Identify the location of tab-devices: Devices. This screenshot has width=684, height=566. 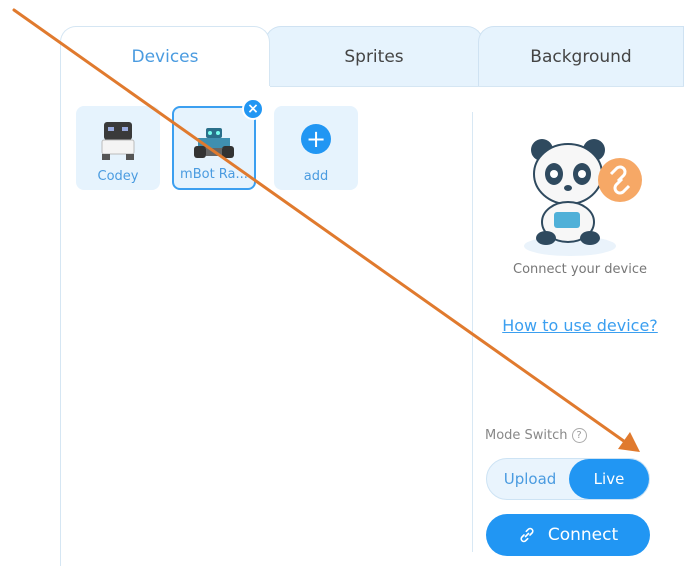
(165, 56).